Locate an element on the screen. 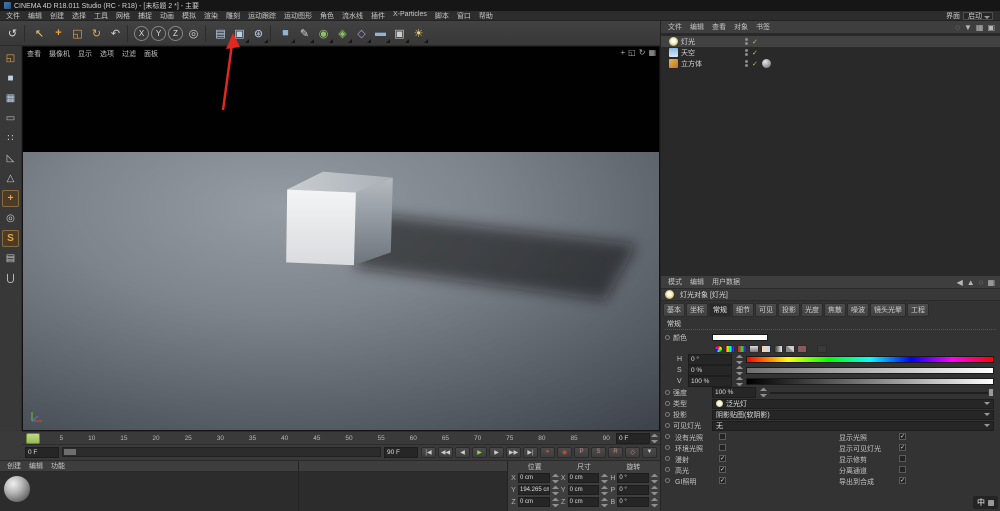 This screenshot has height=511, width=1000. attribute-tab: 细节 is located at coordinates (743, 310).